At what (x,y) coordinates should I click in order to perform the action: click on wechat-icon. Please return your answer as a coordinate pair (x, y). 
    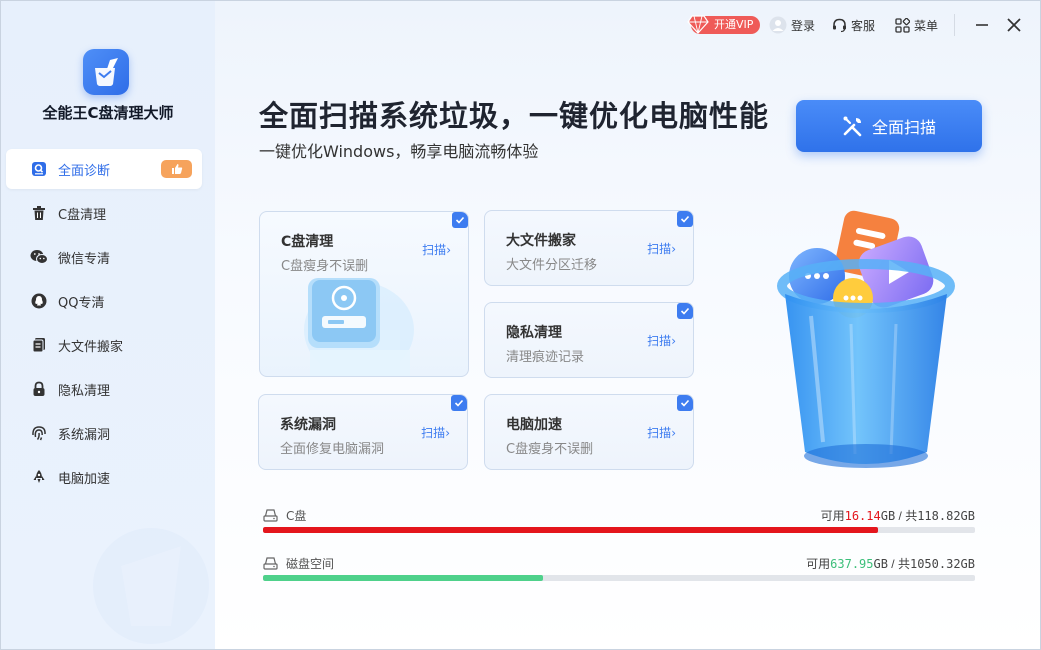
    Looking at the image, I should click on (39, 257).